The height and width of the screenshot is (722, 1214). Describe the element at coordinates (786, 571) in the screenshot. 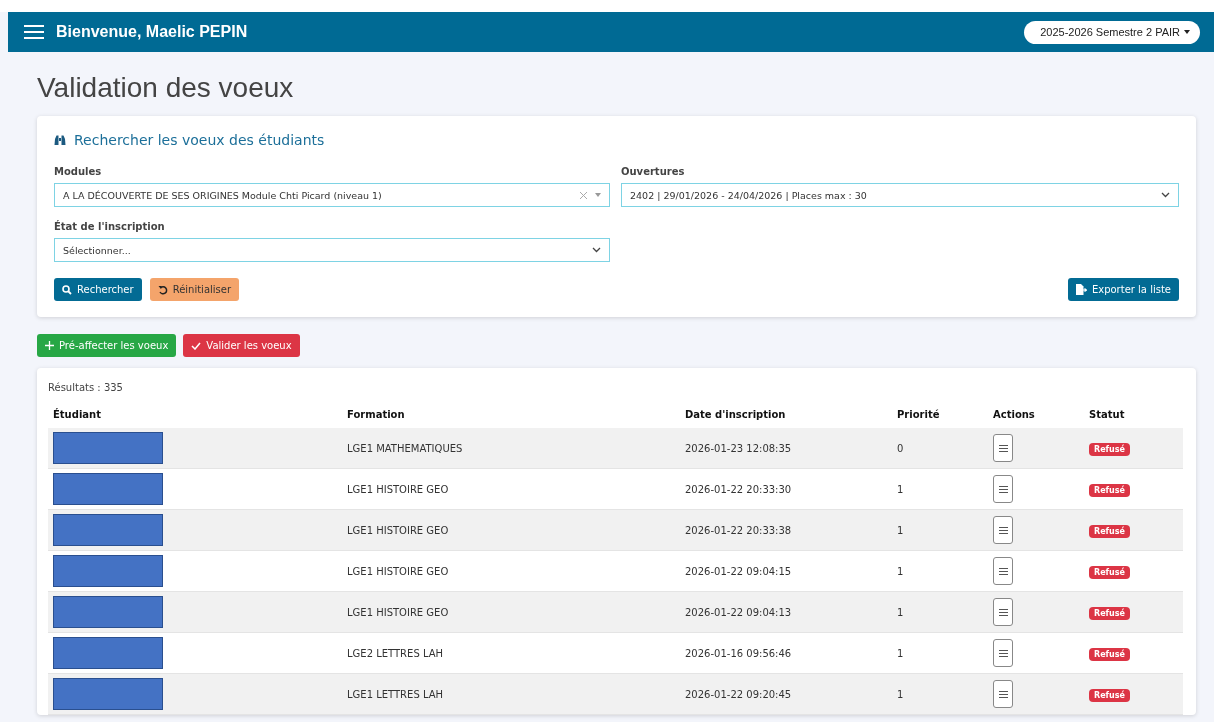

I see `table-cell: 2026-01-22 09:04:15` at that location.